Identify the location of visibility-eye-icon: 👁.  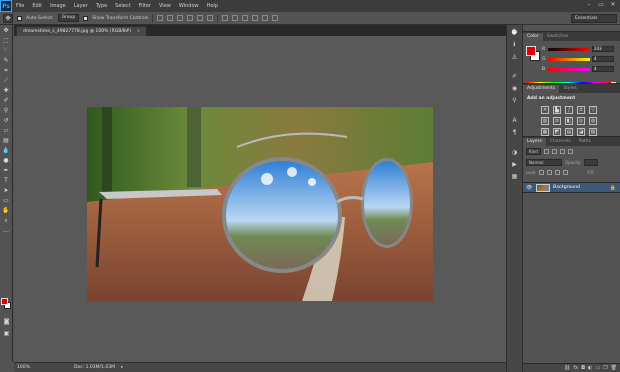
(529, 188).